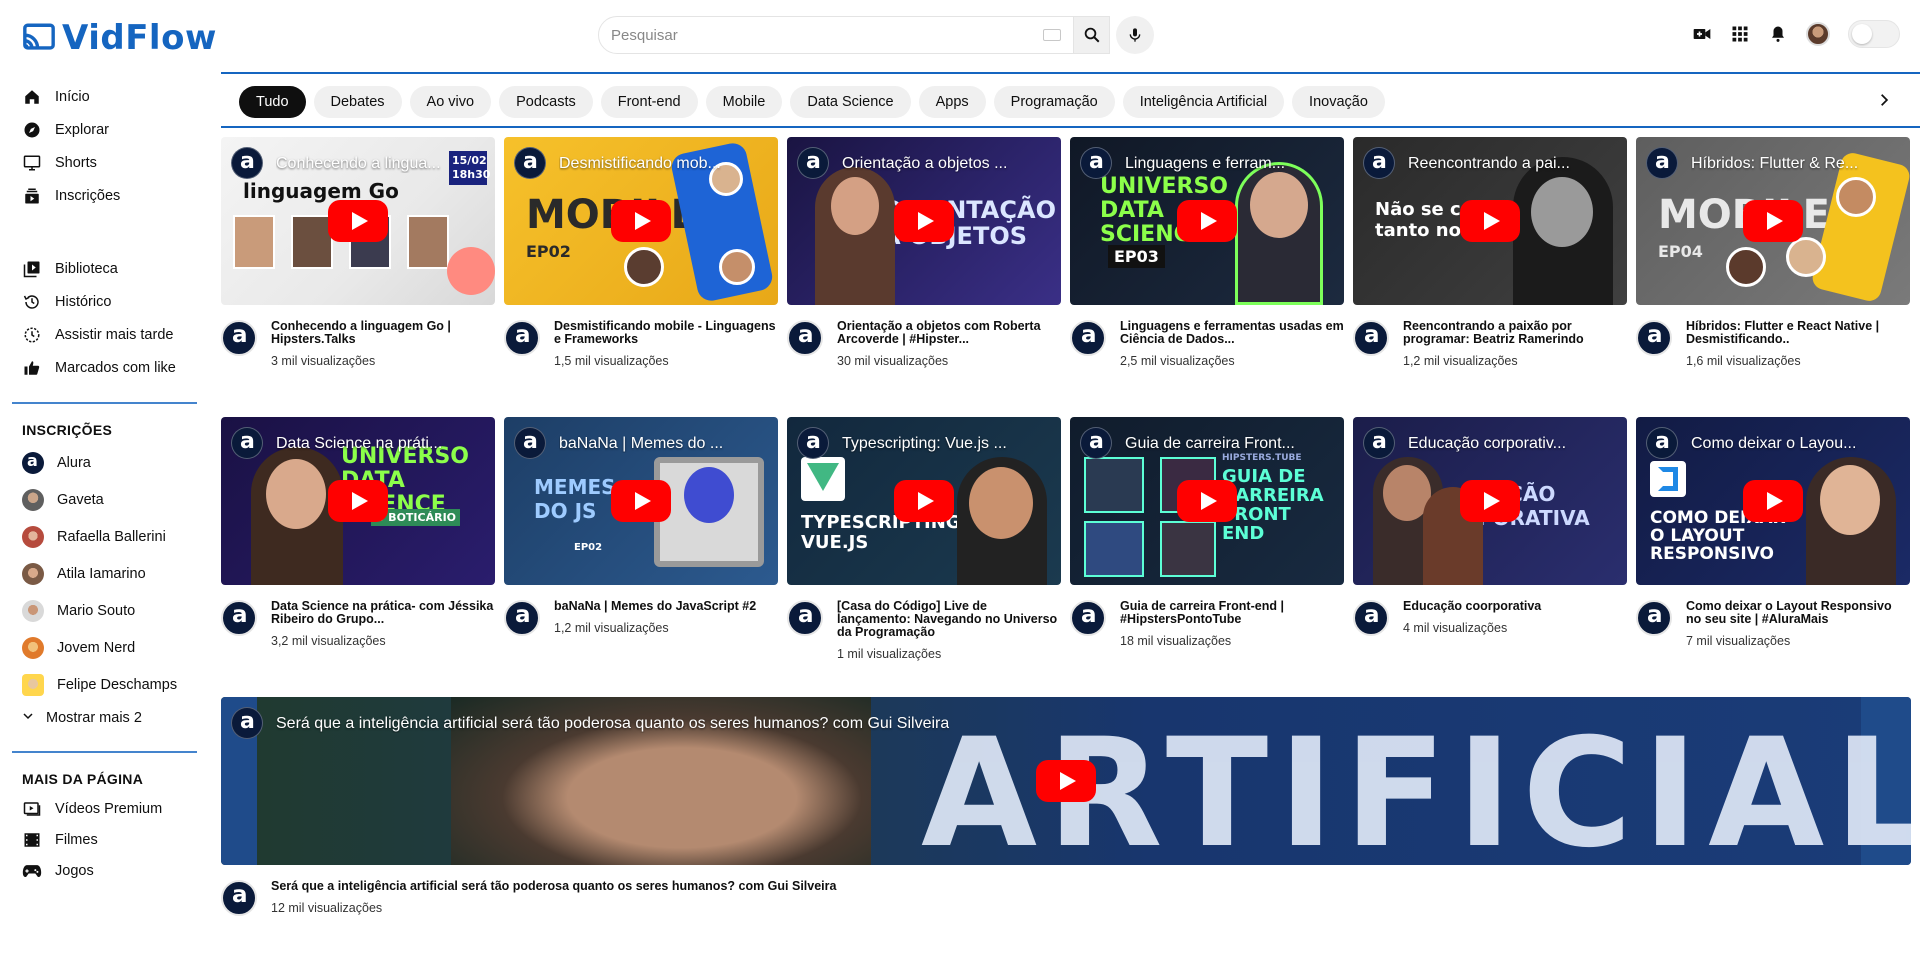 The width and height of the screenshot is (1920, 977). Describe the element at coordinates (100, 610) in the screenshot. I see `subscription-mario-souto: Mario Souto` at that location.